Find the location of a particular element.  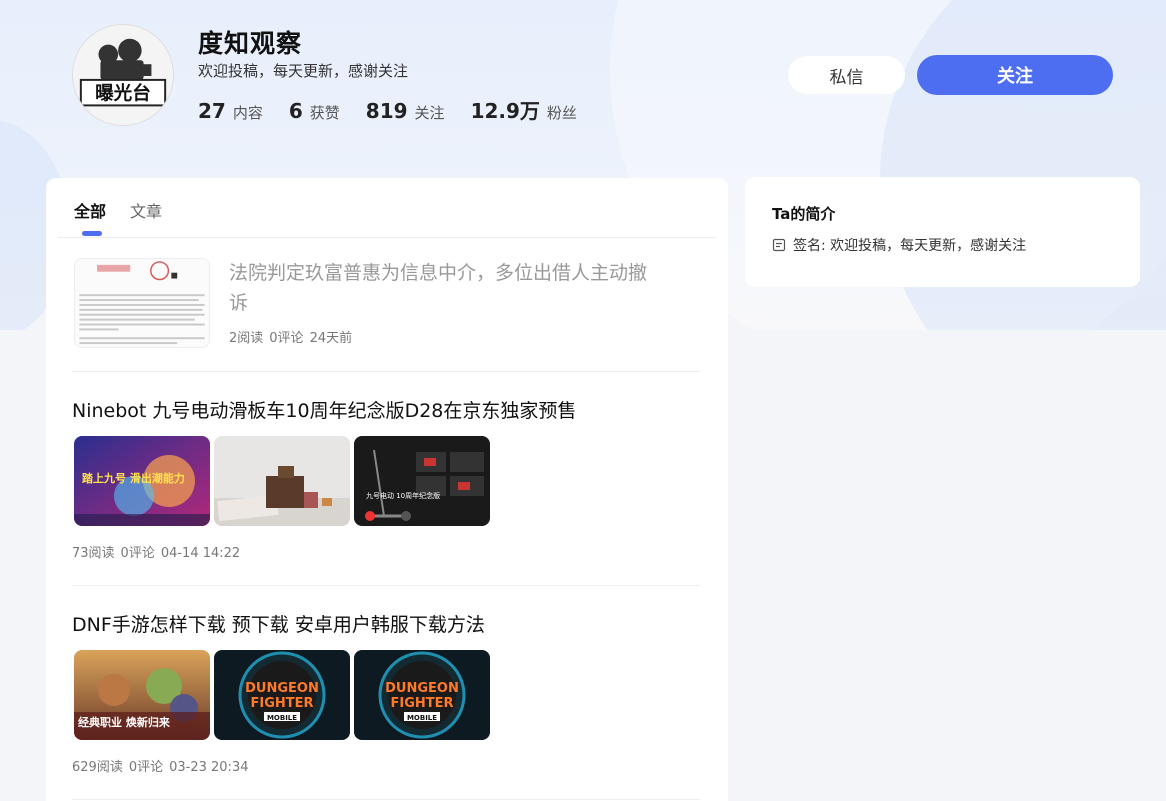

article-image: 踏上九号 滑出潮能力 is located at coordinates (142, 481).